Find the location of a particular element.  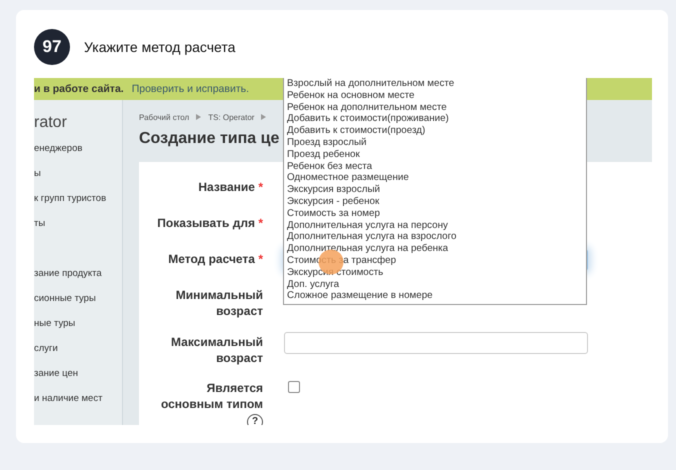

sidebar-item: сионные туры is located at coordinates (78, 298).